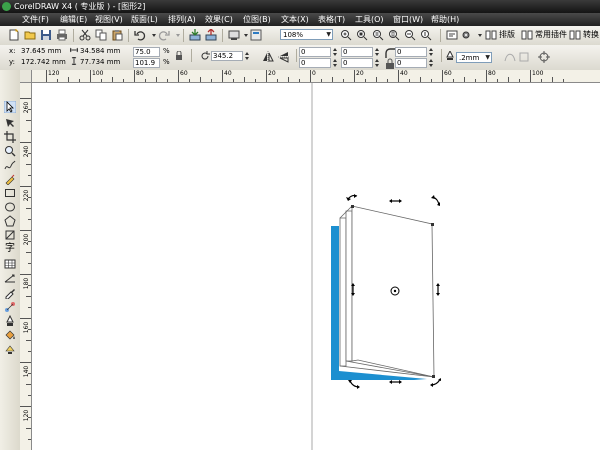 This screenshot has height=450, width=600. What do you see at coordinates (394, 35) in the screenshot?
I see `zoom-page-icon` at bounding box center [394, 35].